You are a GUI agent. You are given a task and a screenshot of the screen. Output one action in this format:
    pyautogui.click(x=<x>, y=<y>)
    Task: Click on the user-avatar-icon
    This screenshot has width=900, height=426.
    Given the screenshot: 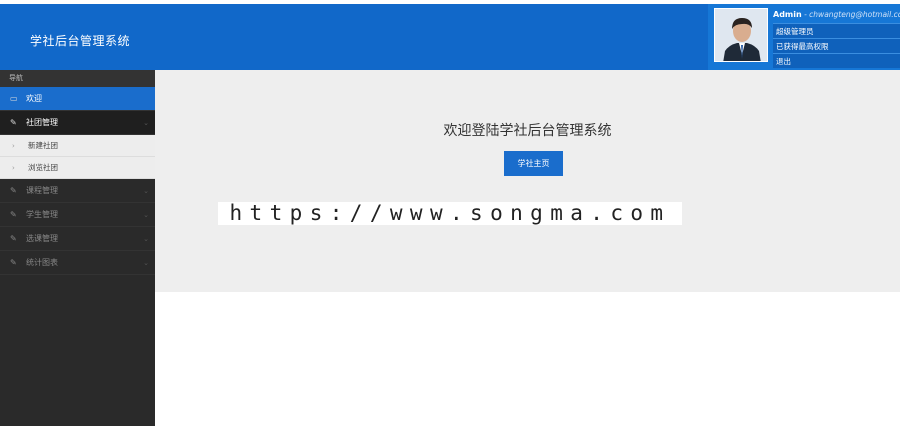 What is the action you would take?
    pyautogui.click(x=741, y=35)
    